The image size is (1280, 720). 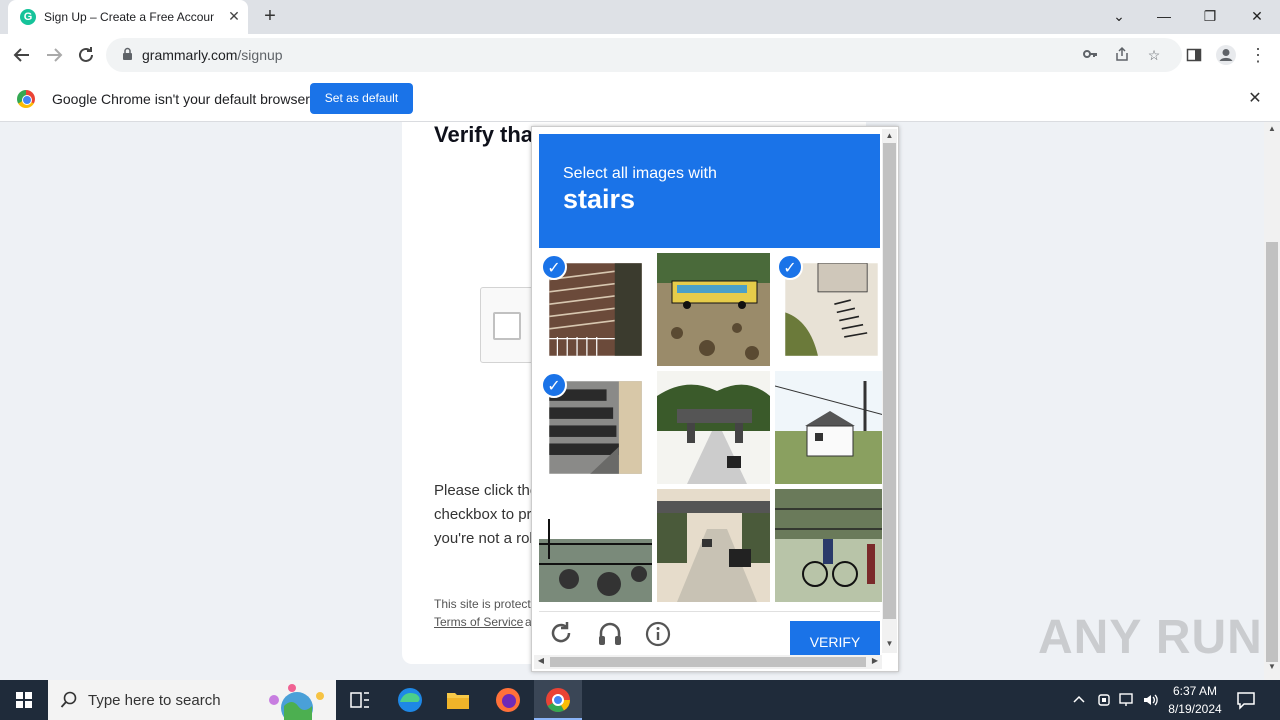 What do you see at coordinates (1195, 691) in the screenshot?
I see `clock-time: 6:37 AM` at bounding box center [1195, 691].